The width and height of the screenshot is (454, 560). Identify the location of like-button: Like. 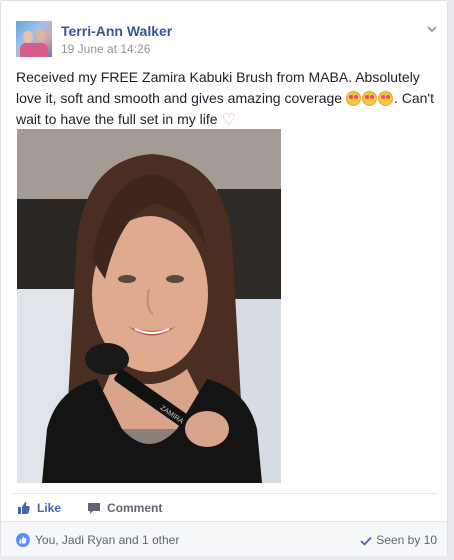
(39, 508).